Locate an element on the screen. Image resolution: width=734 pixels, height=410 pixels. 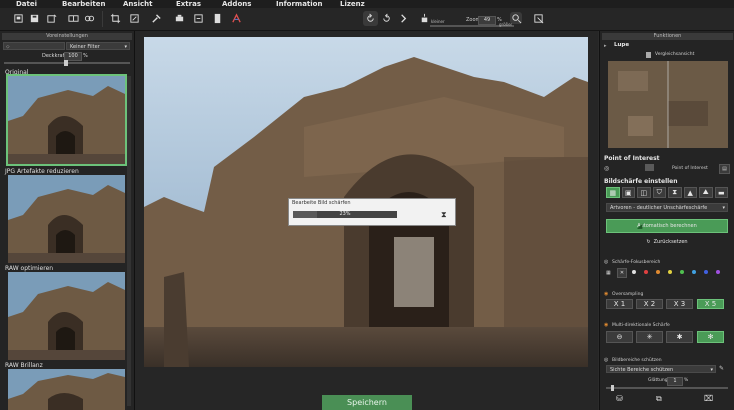
fit-icon is located at coordinates (424, 18).